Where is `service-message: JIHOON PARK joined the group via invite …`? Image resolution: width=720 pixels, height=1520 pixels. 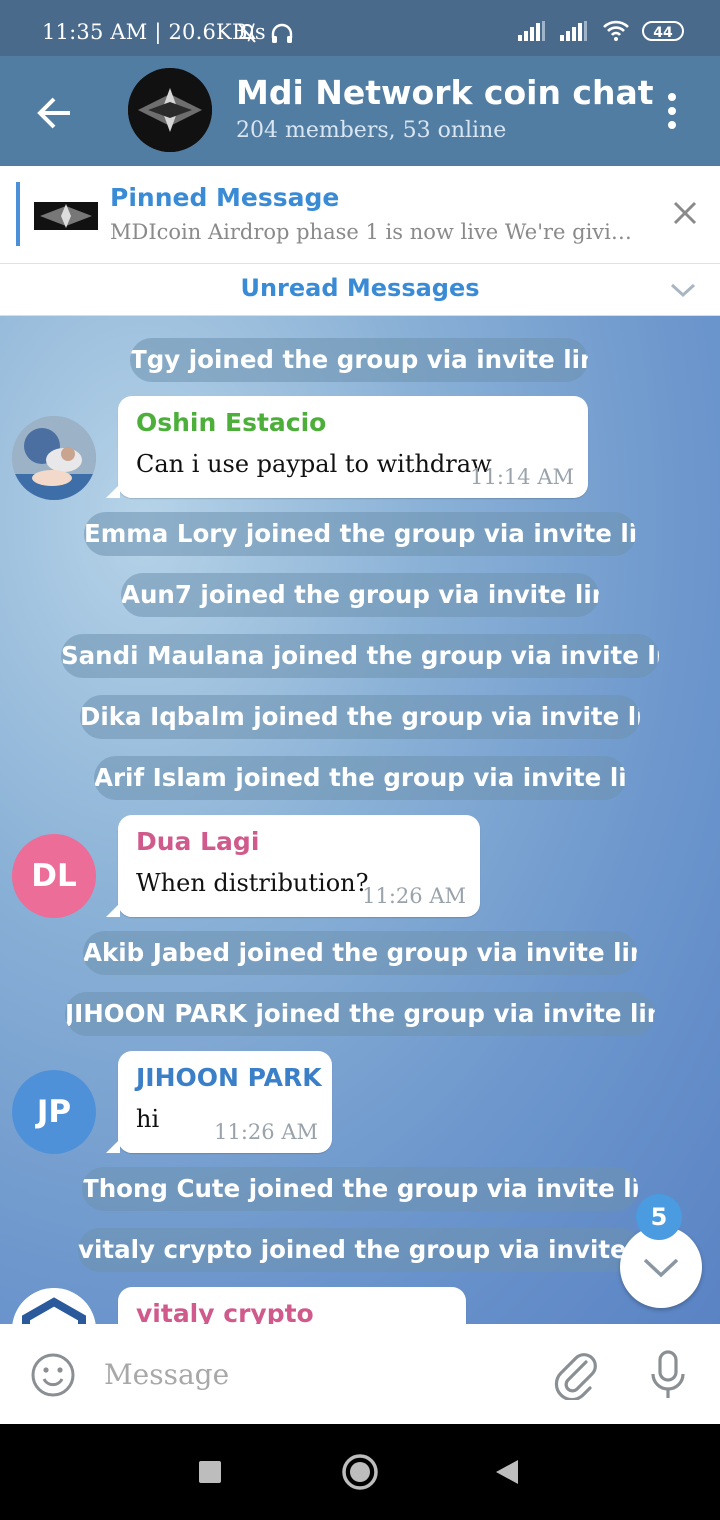
service-message: JIHOON PARK joined the group via invite … is located at coordinates (360, 1014).